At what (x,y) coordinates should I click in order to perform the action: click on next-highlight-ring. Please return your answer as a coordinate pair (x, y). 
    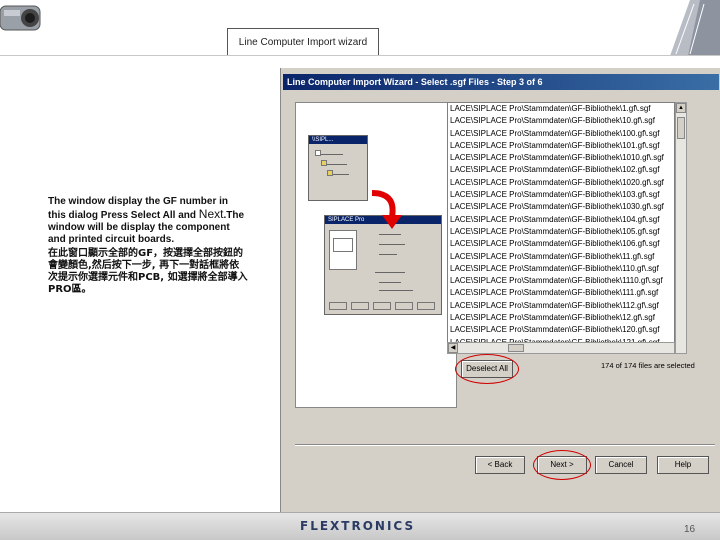
    Looking at the image, I should click on (562, 465).